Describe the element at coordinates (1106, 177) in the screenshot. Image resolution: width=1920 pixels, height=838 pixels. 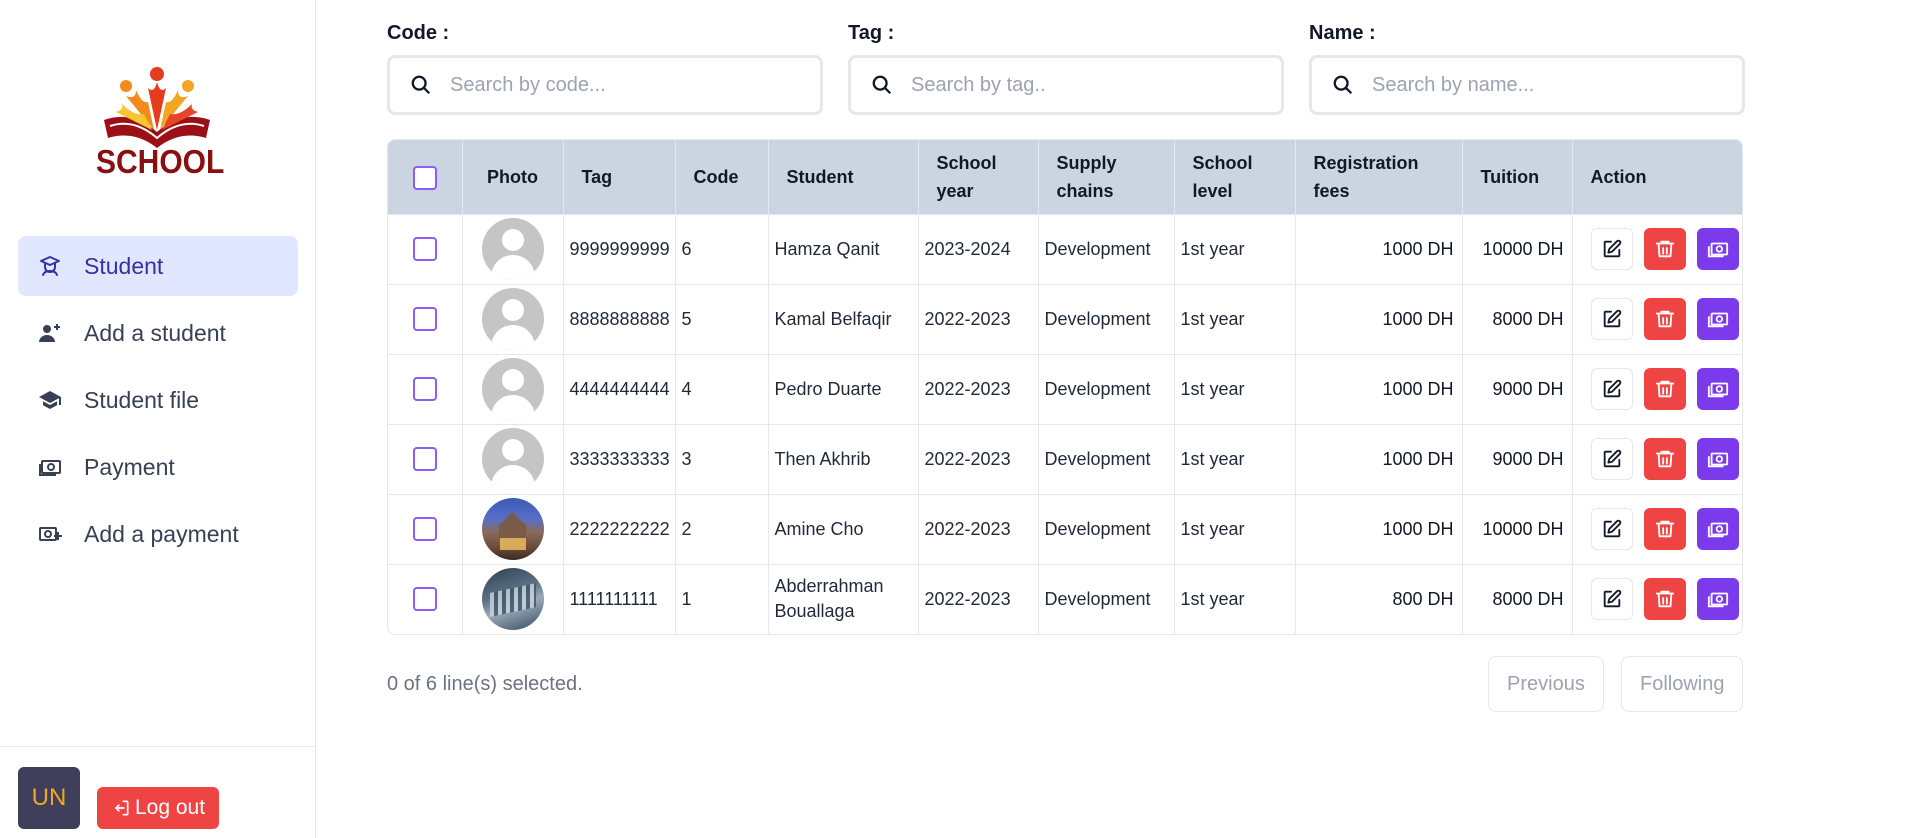
I see `header-supply-chains: Supply chains` at that location.